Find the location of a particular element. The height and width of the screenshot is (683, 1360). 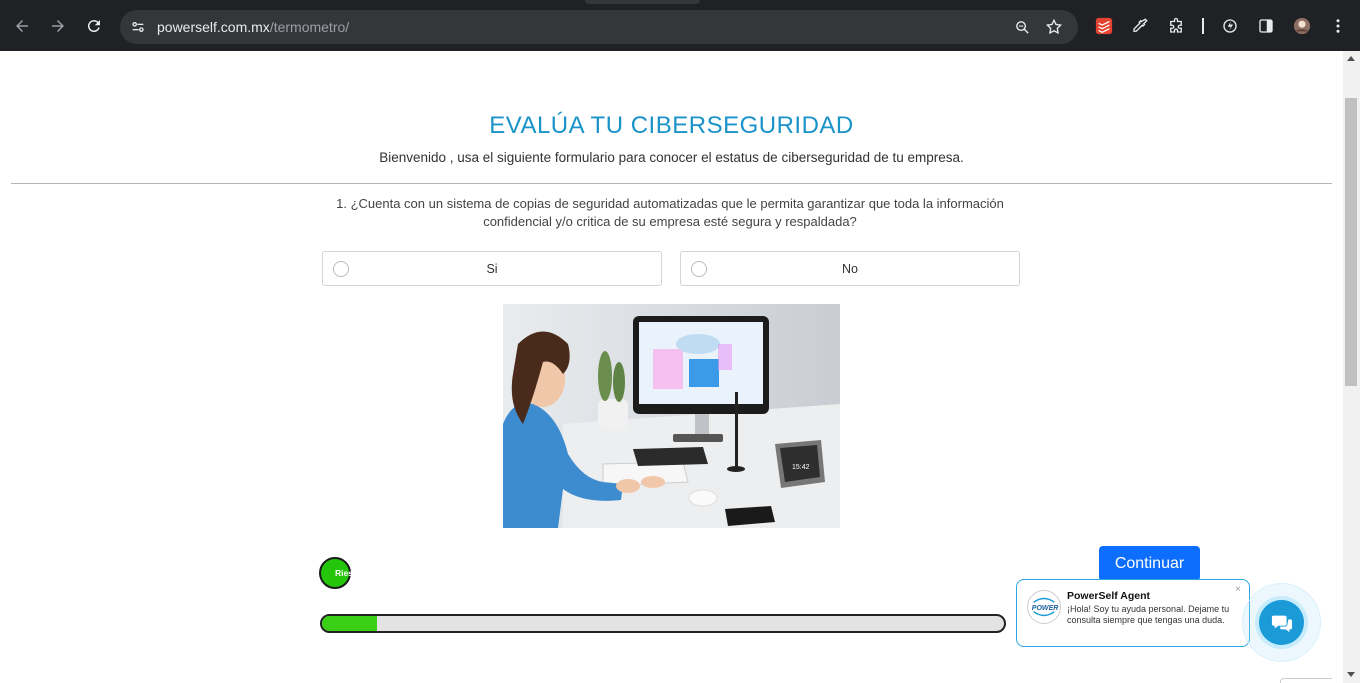

reload-icon is located at coordinates (93, 26).